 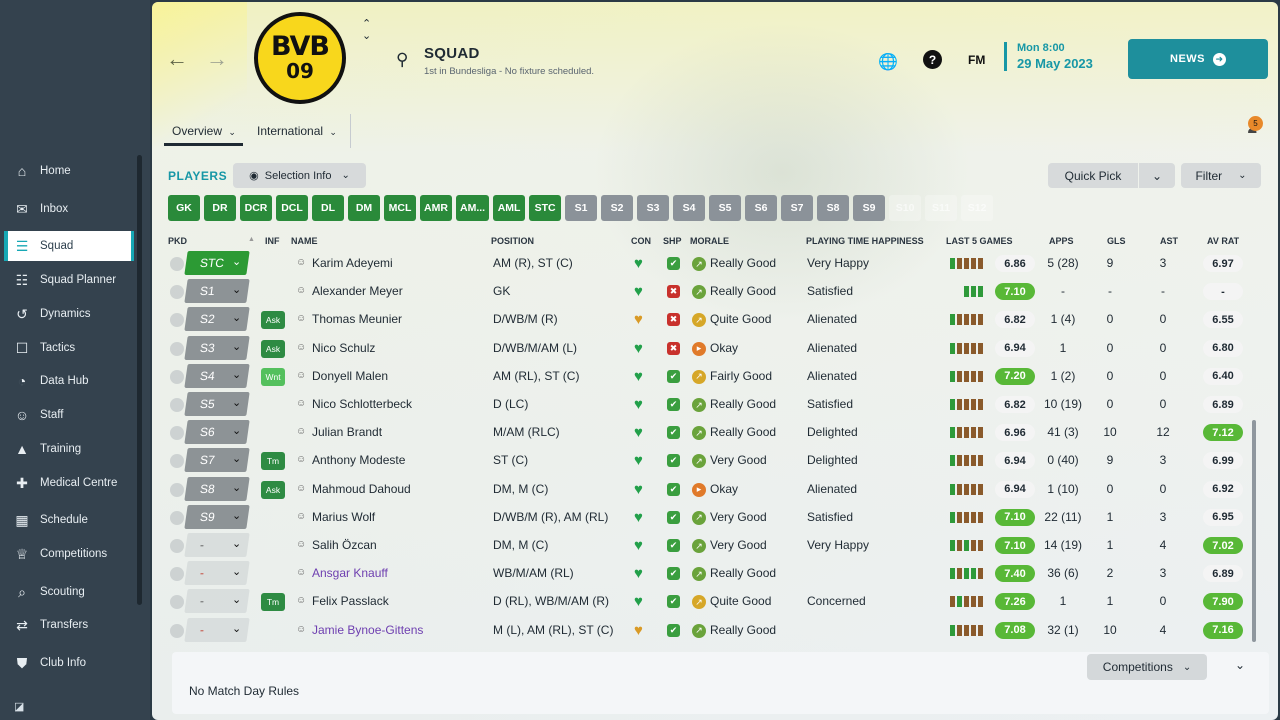 I want to click on sidebar-item-home: ⌂ Home, so click(x=69, y=171).